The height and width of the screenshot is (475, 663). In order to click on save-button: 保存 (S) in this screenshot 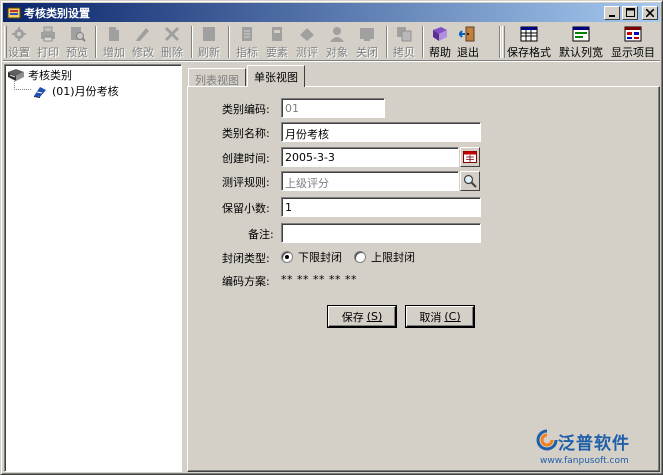, I will do `click(362, 316)`.